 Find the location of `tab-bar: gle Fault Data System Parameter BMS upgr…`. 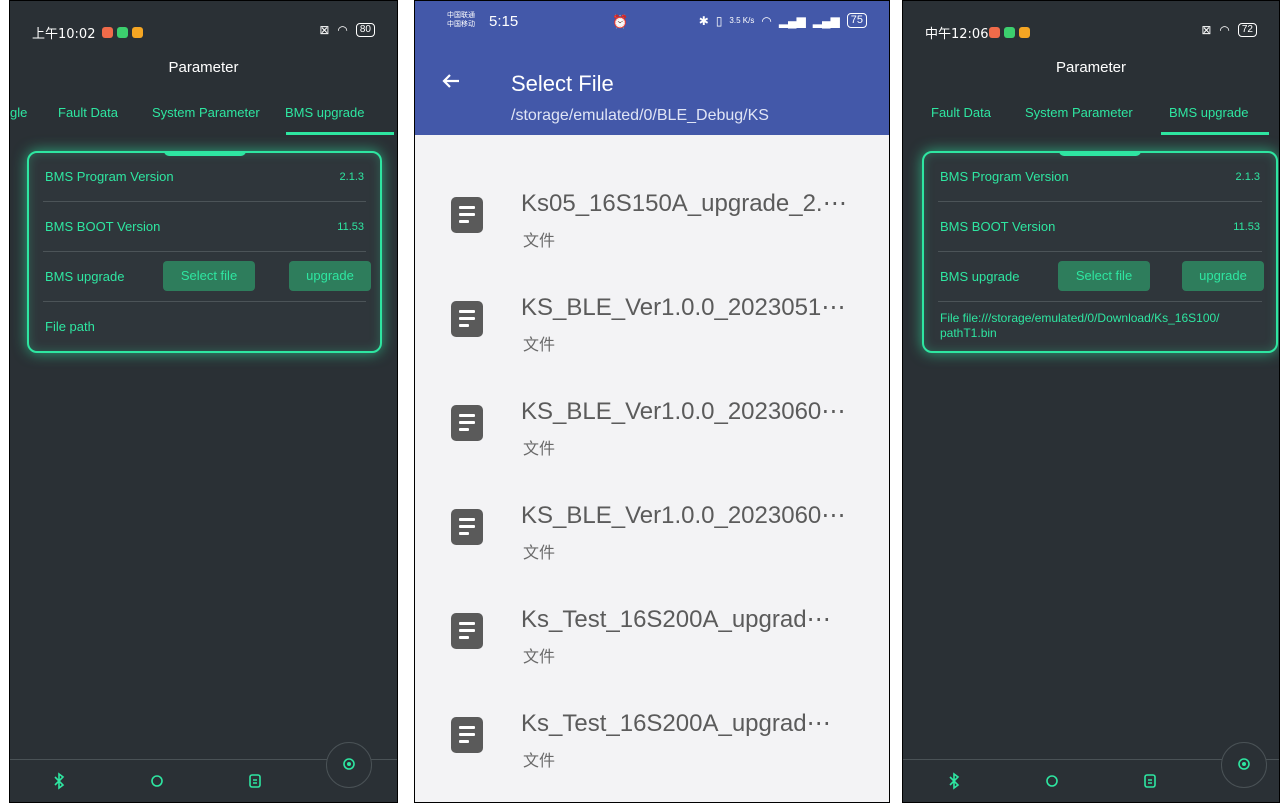

tab-bar: gle Fault Data System Parameter BMS upgr… is located at coordinates (203, 114).